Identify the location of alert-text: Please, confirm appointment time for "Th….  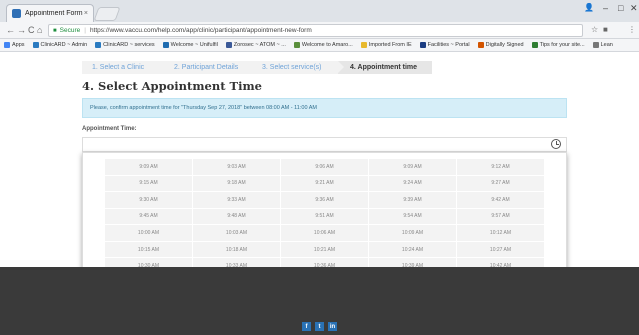
(203, 108).